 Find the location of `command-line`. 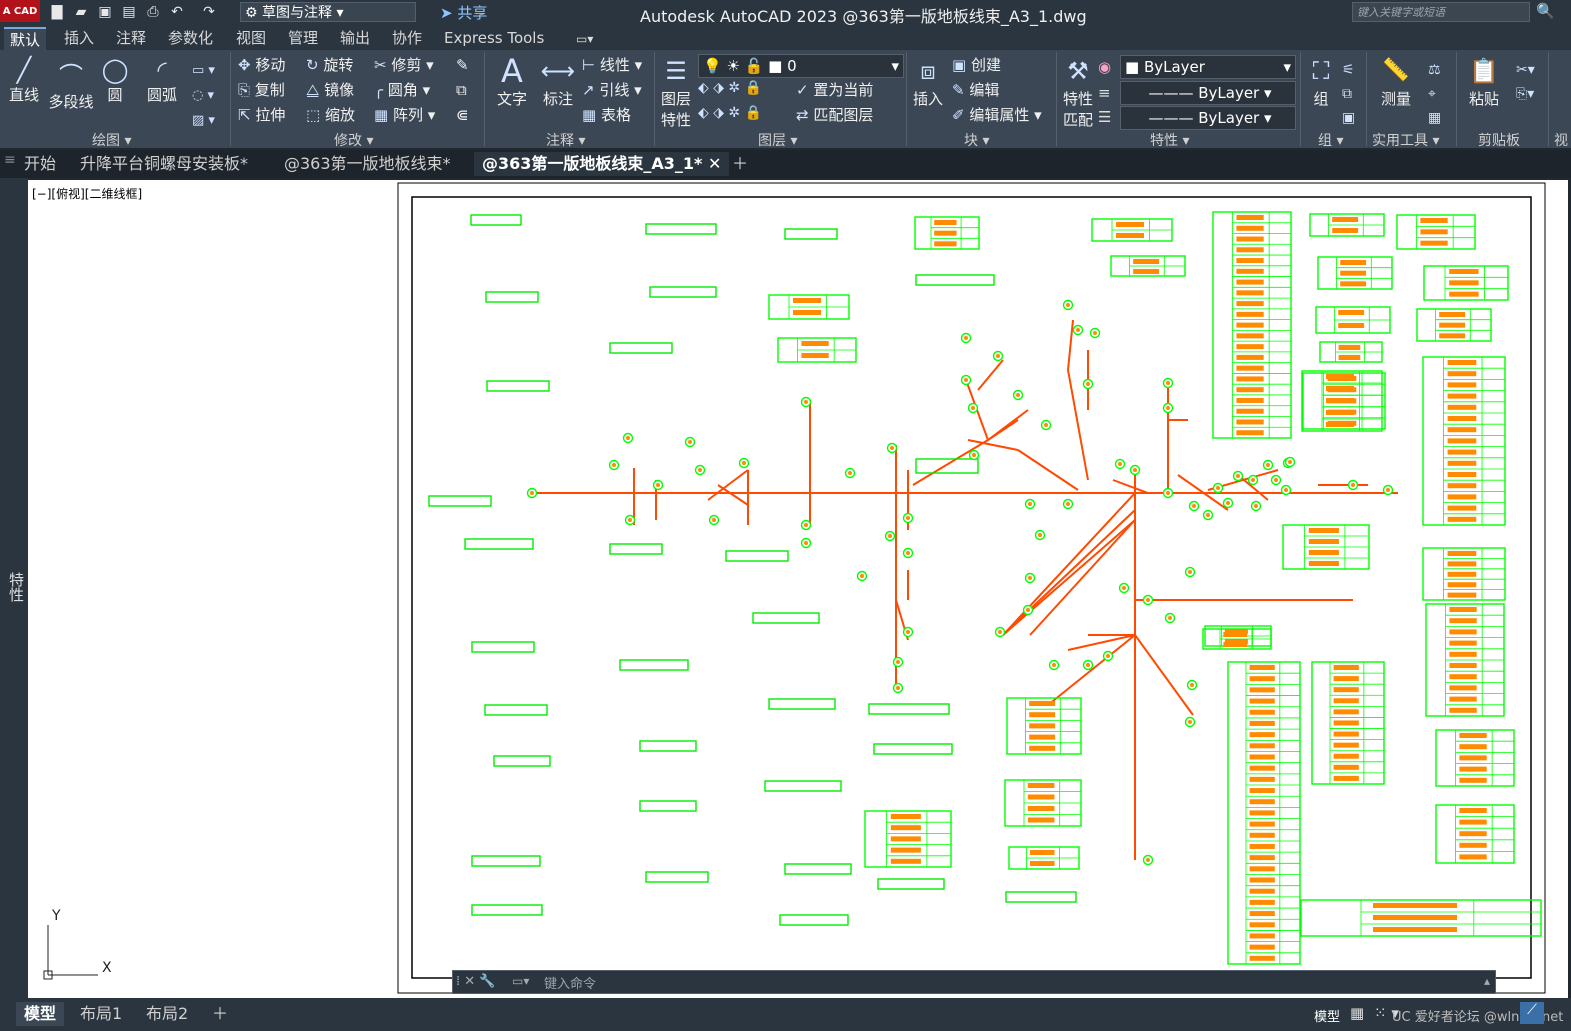

command-line is located at coordinates (974, 982).